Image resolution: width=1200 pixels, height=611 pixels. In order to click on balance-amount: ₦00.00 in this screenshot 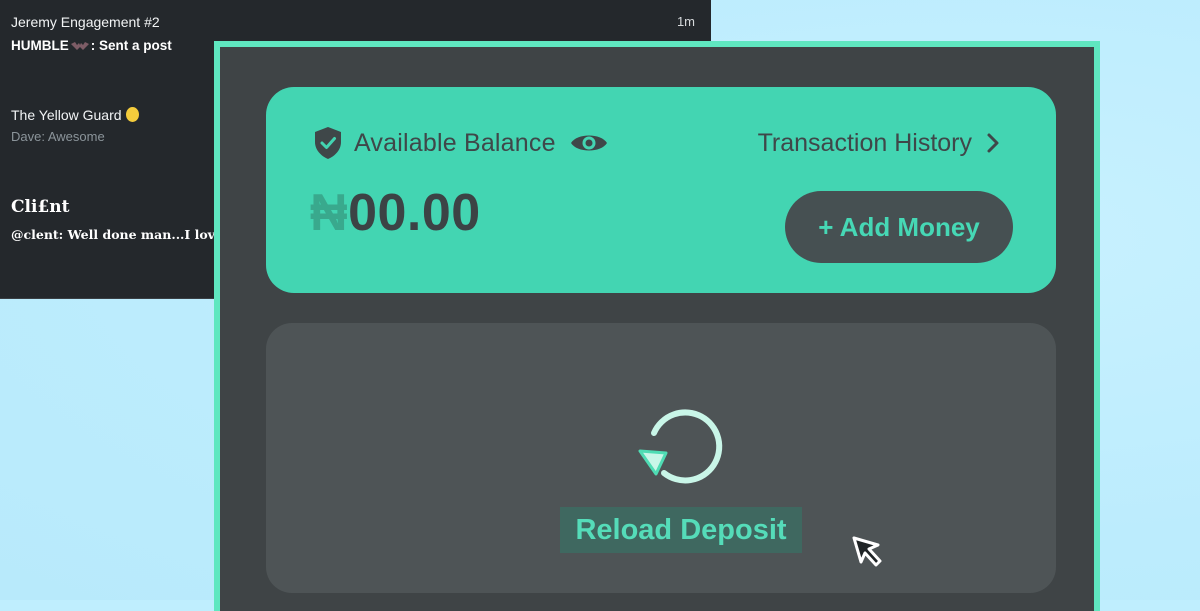, I will do `click(395, 213)`.